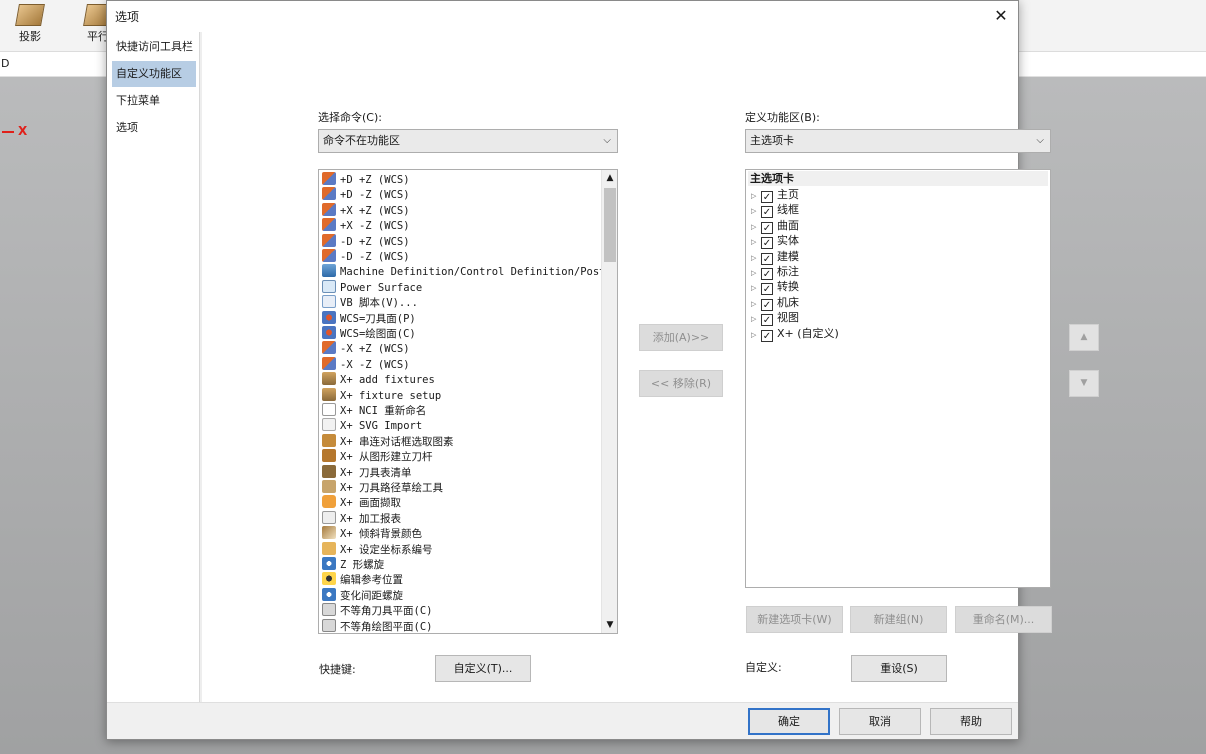  What do you see at coordinates (775, 272) in the screenshot?
I see `ribbon-tab-item: ▷ ✓ 标注` at bounding box center [775, 272].